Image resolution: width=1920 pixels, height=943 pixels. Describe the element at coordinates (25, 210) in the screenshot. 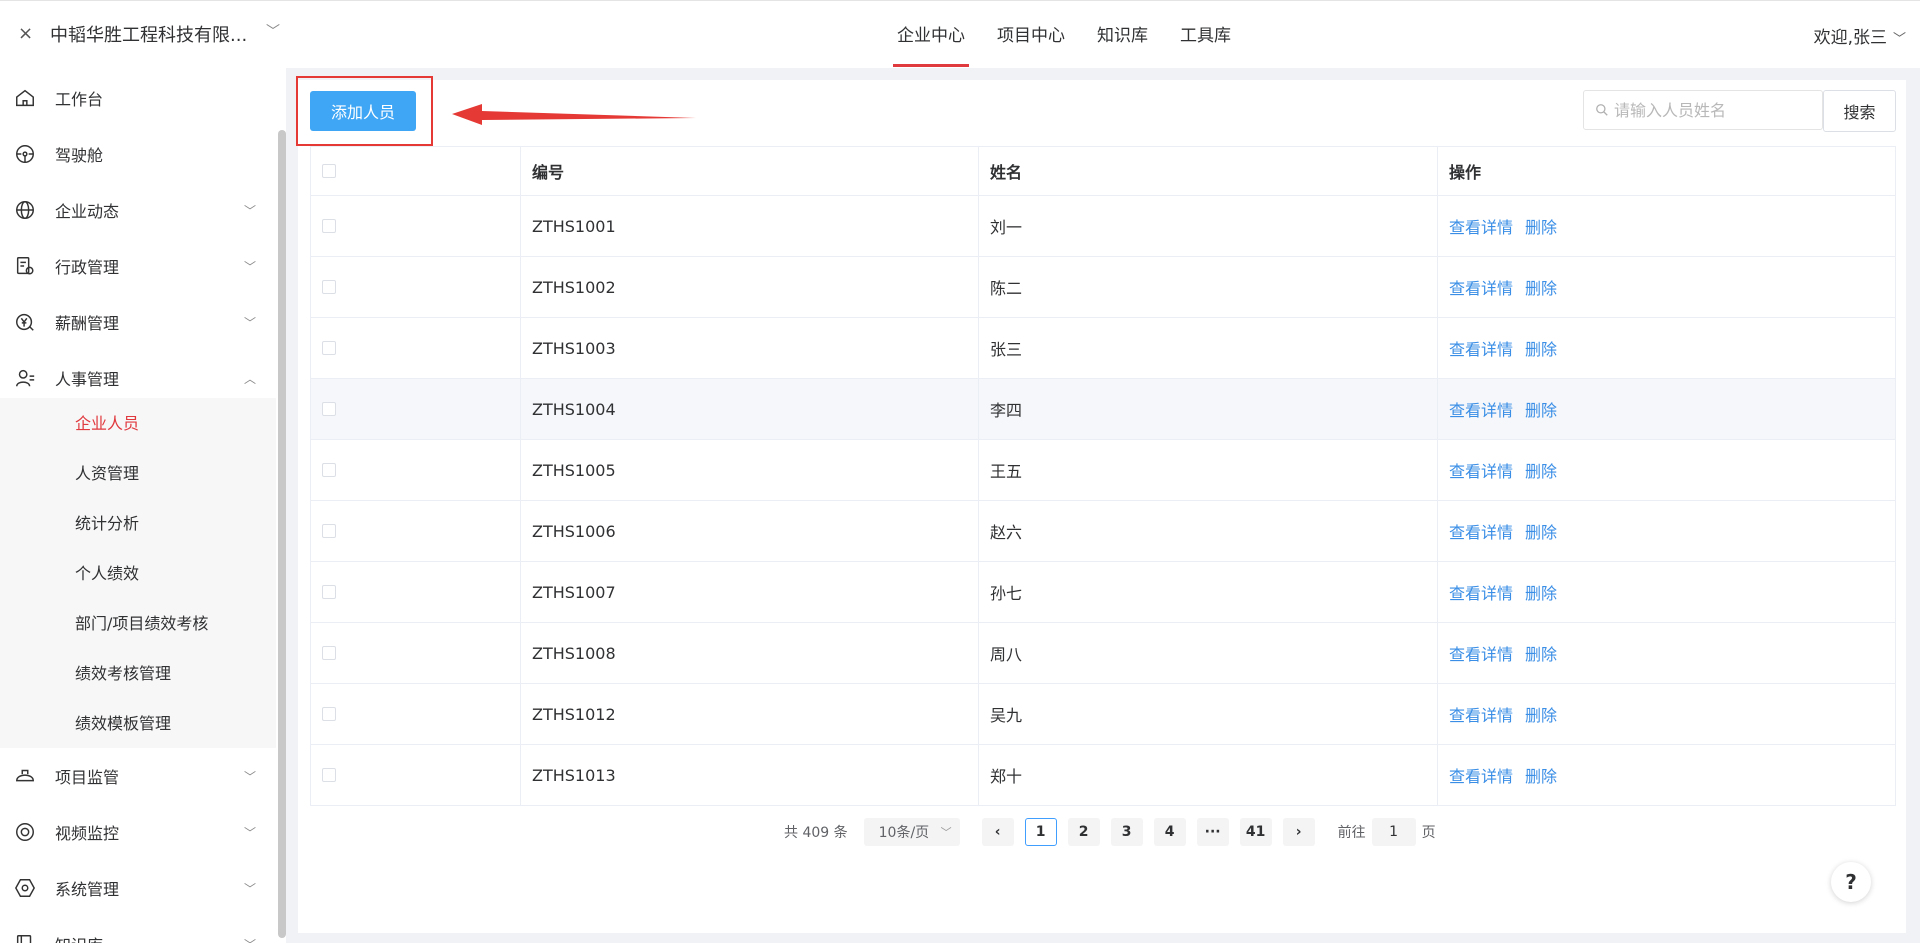

I see `globe-icon` at that location.